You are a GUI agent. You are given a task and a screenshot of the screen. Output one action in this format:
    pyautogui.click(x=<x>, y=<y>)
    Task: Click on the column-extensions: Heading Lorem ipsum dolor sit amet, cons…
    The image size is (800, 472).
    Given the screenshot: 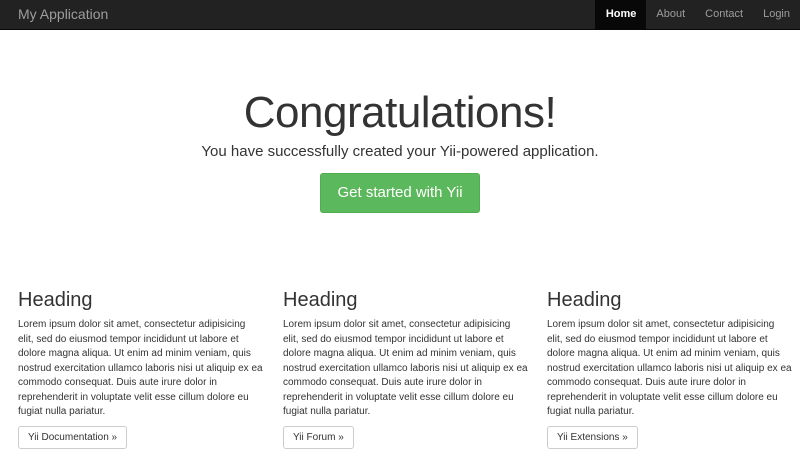 What is the action you would take?
    pyautogui.click(x=669, y=368)
    